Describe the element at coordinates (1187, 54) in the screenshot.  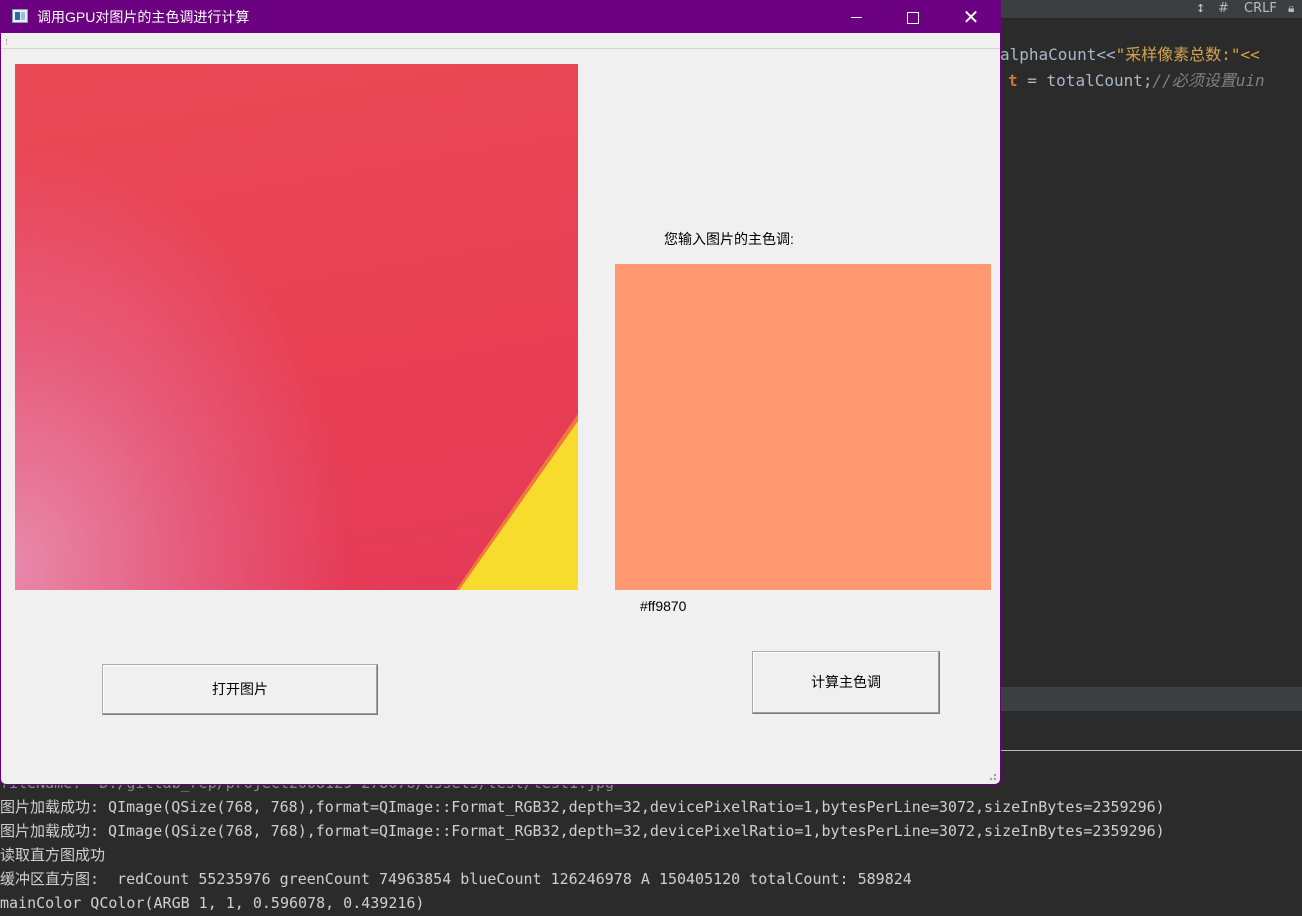
I see `code-string: "采样像素总数:"<<` at that location.